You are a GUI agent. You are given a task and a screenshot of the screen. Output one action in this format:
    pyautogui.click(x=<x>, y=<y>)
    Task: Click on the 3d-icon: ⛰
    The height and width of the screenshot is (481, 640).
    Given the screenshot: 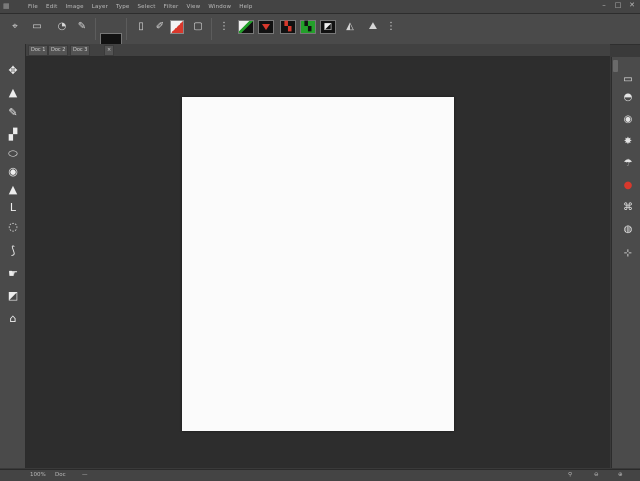 What is the action you would take?
    pyautogui.click(x=373, y=27)
    